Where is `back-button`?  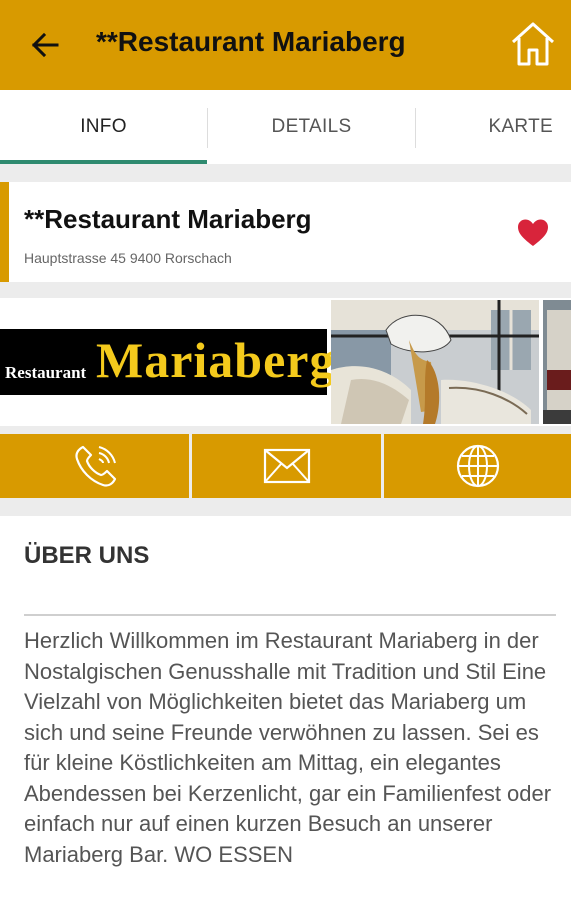
back-button is located at coordinates (45, 45).